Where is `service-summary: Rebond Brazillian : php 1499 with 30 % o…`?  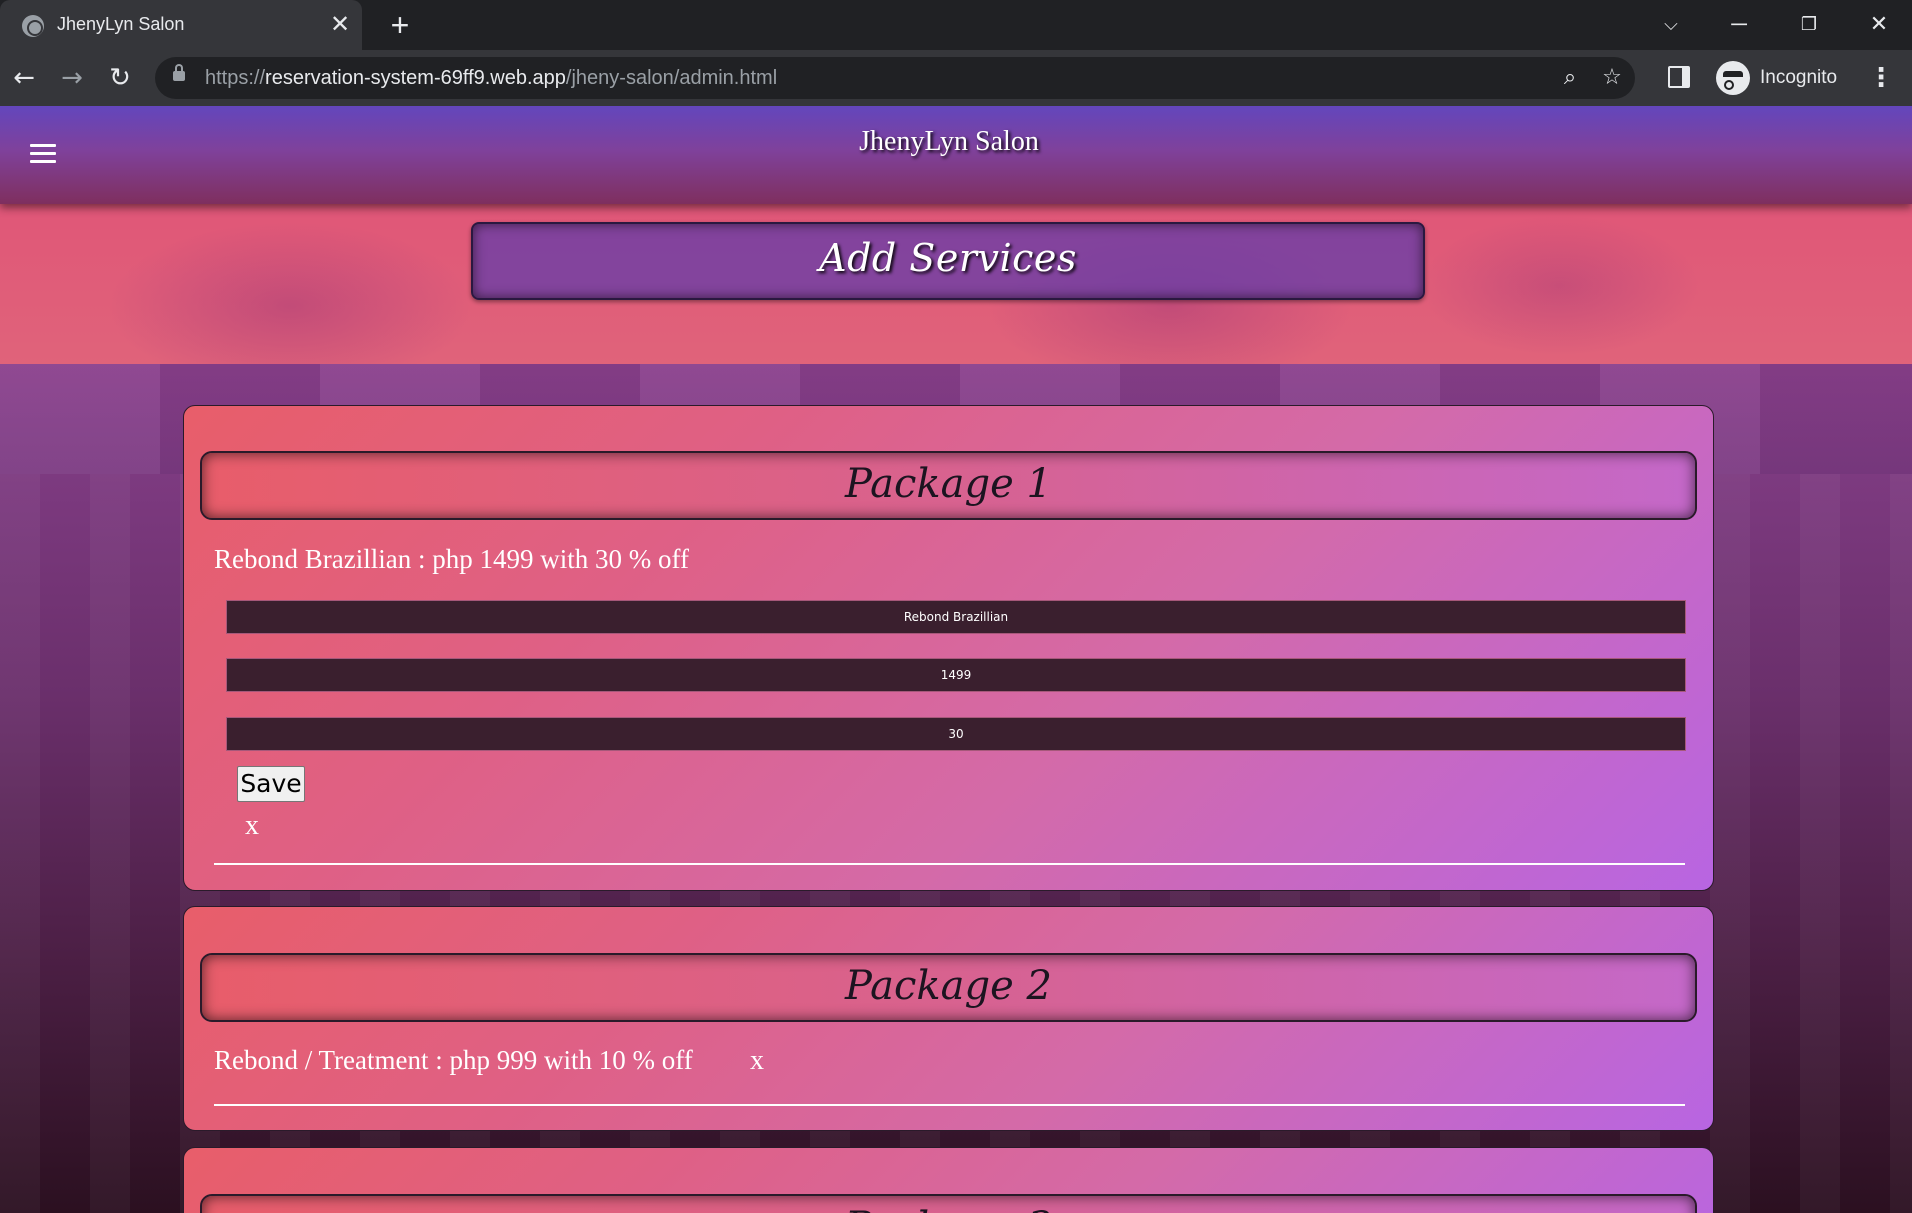
service-summary: Rebond Brazillian : php 1499 with 30 % o… is located at coordinates (451, 559).